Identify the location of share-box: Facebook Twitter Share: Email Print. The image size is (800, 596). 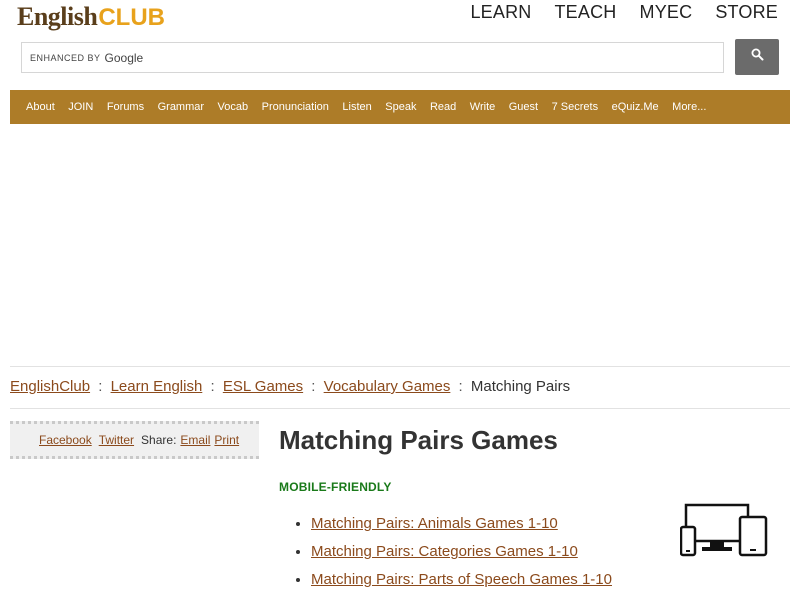
(134, 440).